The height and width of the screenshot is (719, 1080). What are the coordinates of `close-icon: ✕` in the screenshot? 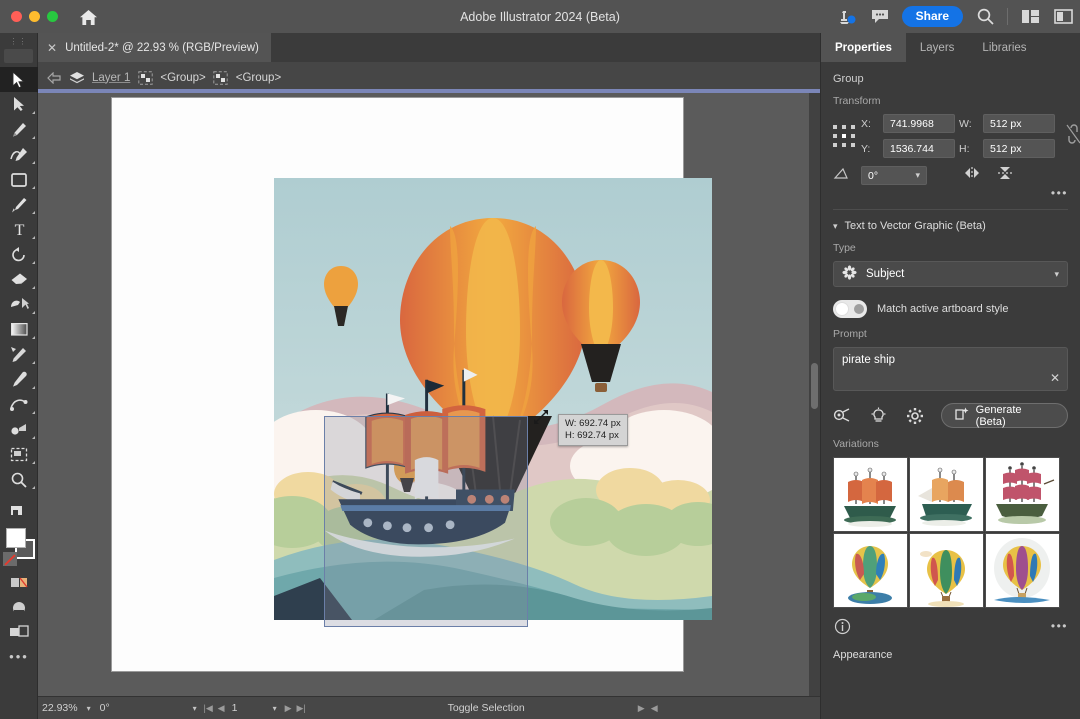 It's located at (52, 48).